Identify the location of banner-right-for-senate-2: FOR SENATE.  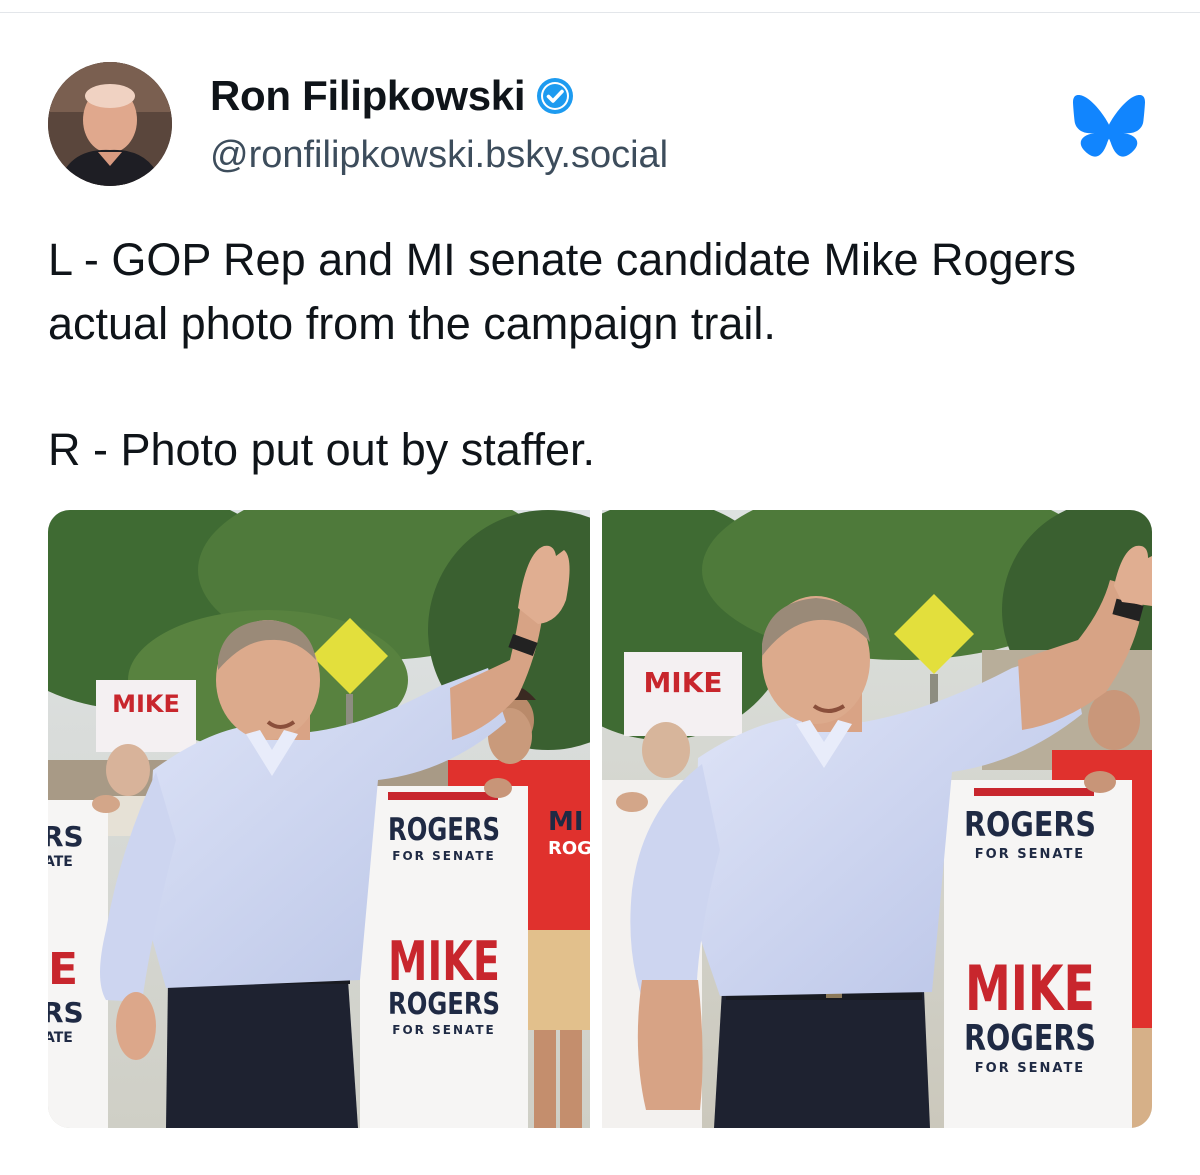
(1030, 1068).